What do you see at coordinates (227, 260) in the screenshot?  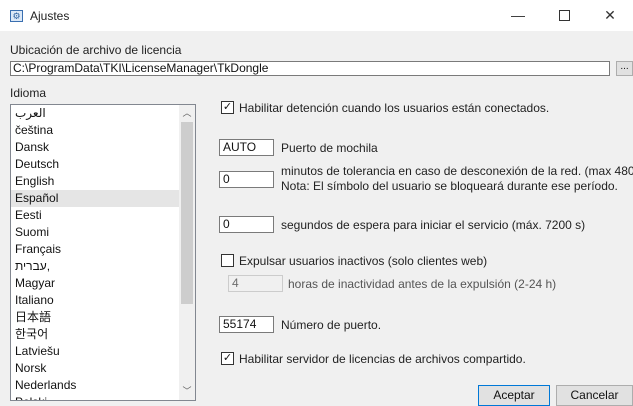 I see `expel-inactive-checkbox` at bounding box center [227, 260].